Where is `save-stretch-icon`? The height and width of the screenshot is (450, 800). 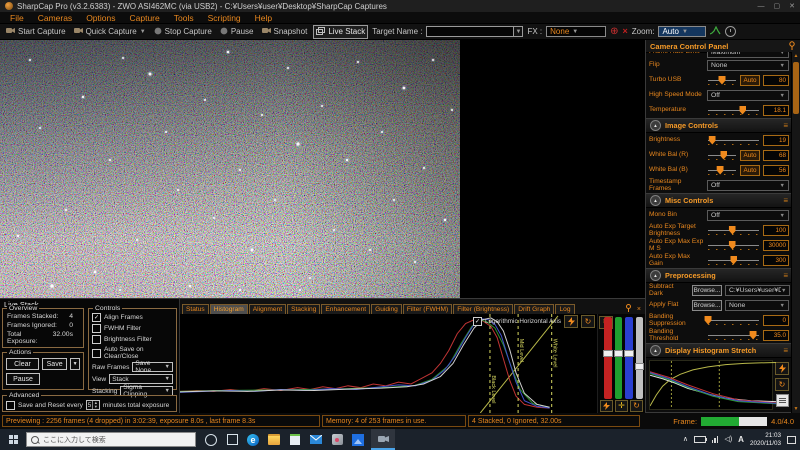
save-stretch-icon is located at coordinates (782, 400).